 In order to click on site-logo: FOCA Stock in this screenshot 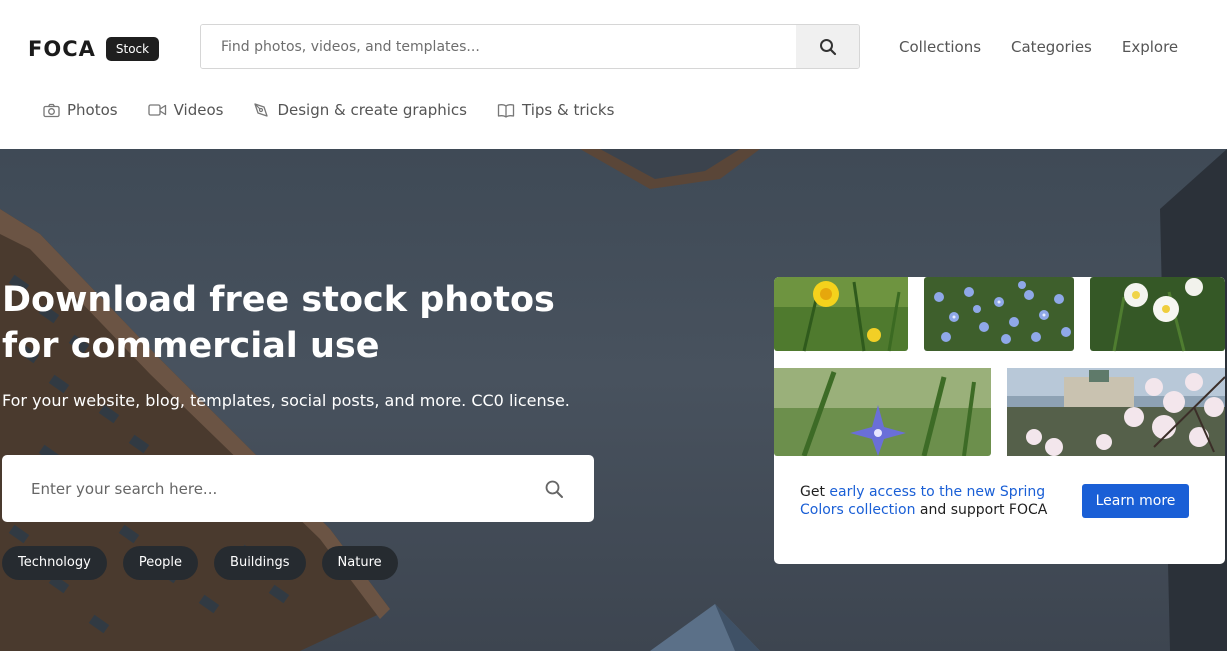, I will do `click(94, 49)`.